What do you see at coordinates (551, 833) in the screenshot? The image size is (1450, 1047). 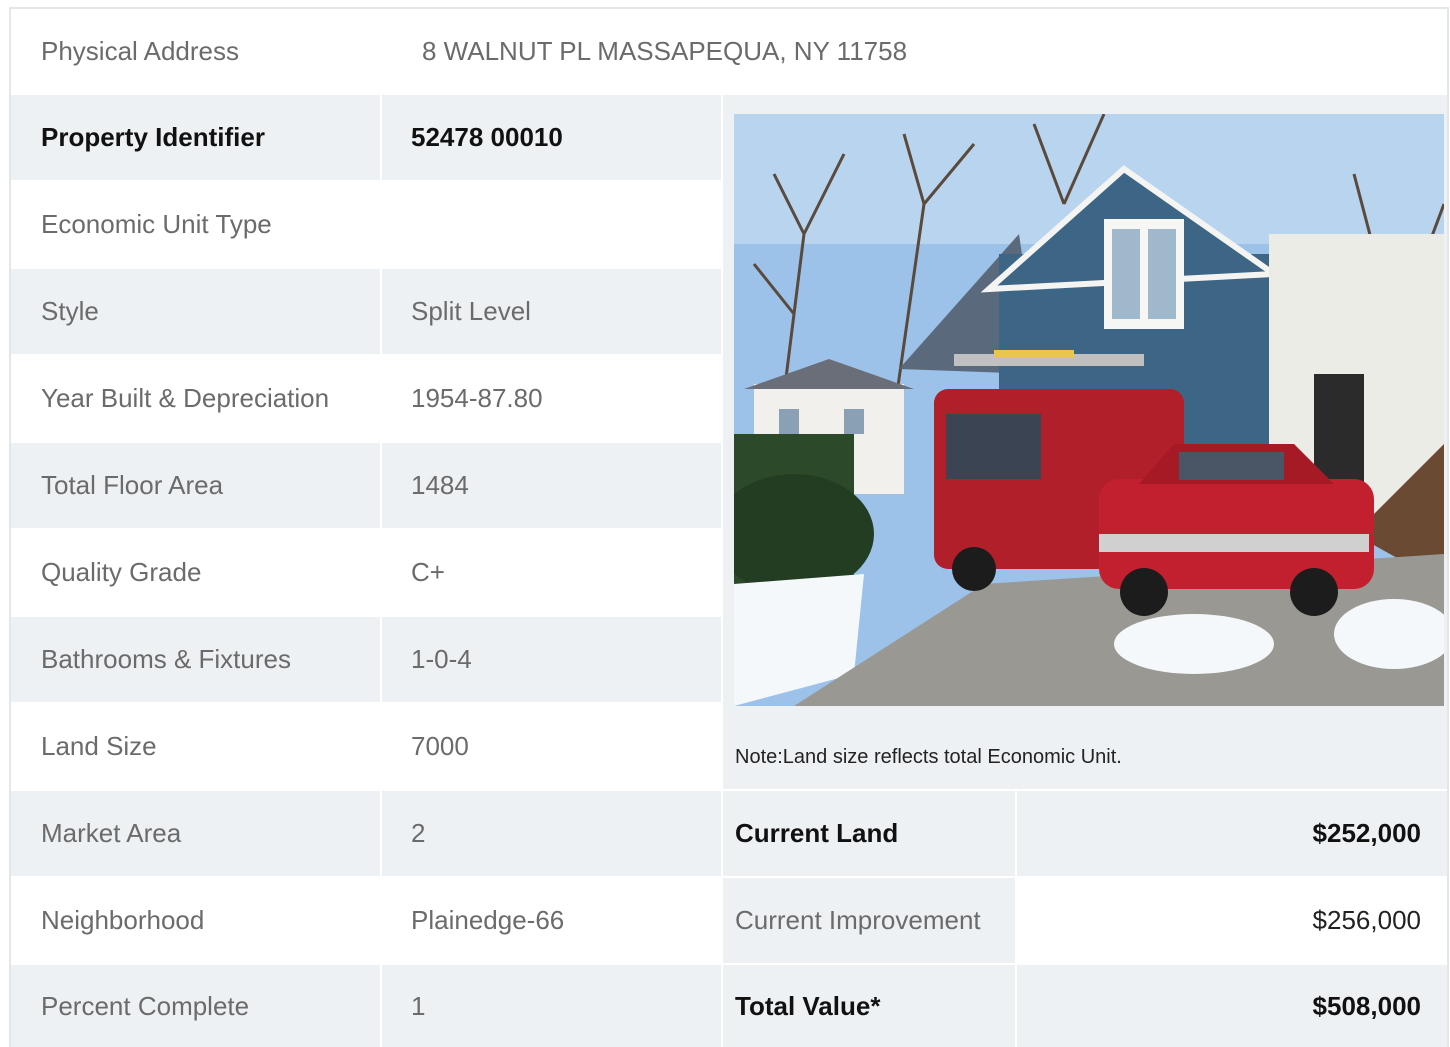 I see `row-market-area-value: 2` at bounding box center [551, 833].